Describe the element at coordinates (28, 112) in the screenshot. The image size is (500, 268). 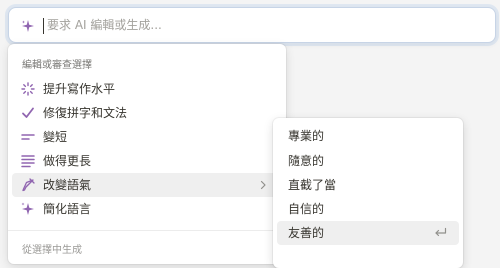
I see `check-icon` at that location.